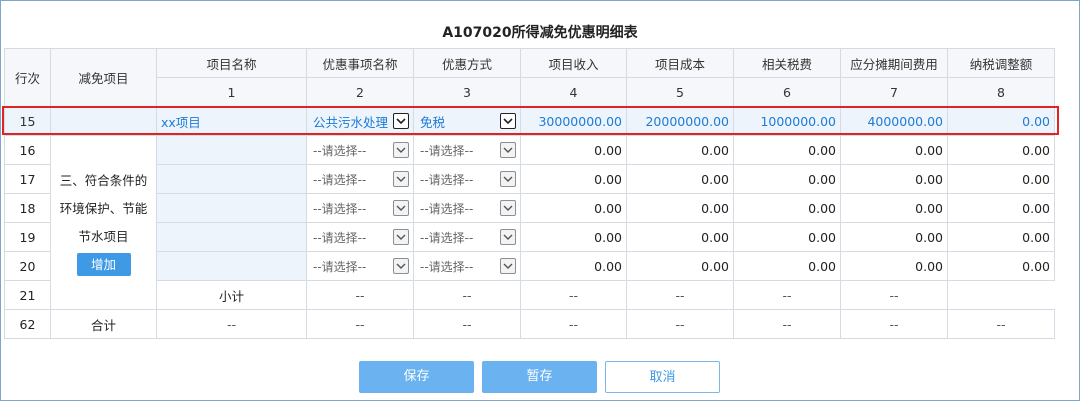 The width and height of the screenshot is (1080, 401). I want to click on header-col-number: 8, so click(1001, 92).